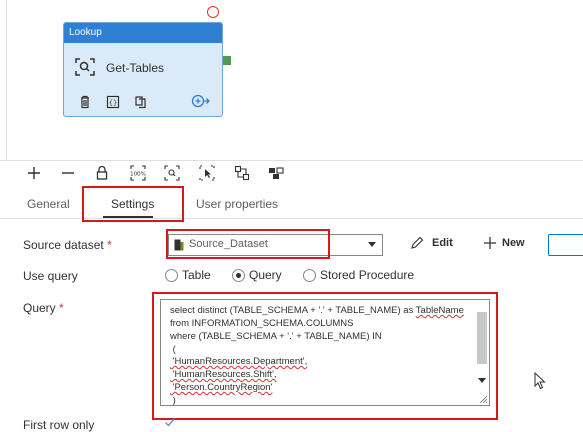  Describe the element at coordinates (565, 245) in the screenshot. I see `open-dataset-button` at that location.